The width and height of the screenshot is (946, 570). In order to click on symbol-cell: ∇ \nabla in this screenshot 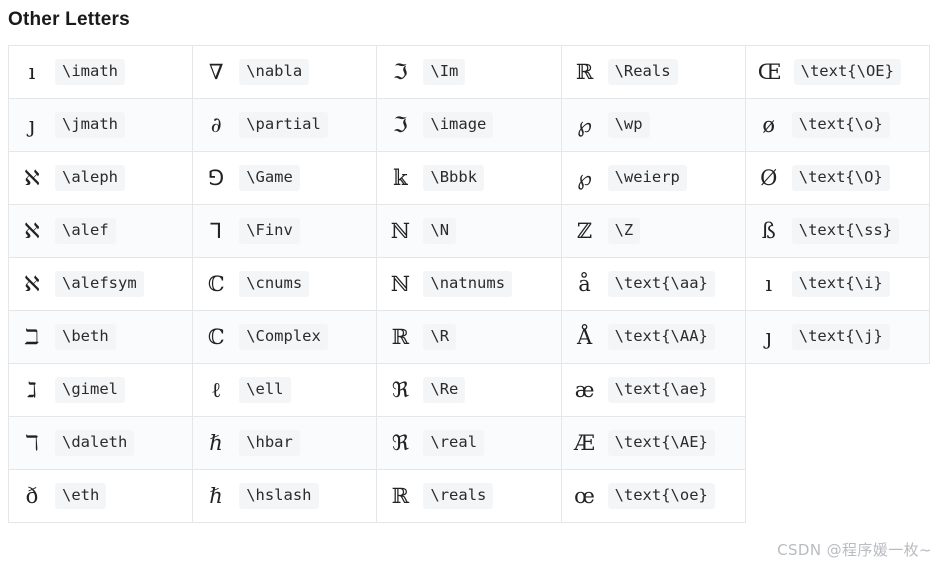, I will do `click(285, 72)`.